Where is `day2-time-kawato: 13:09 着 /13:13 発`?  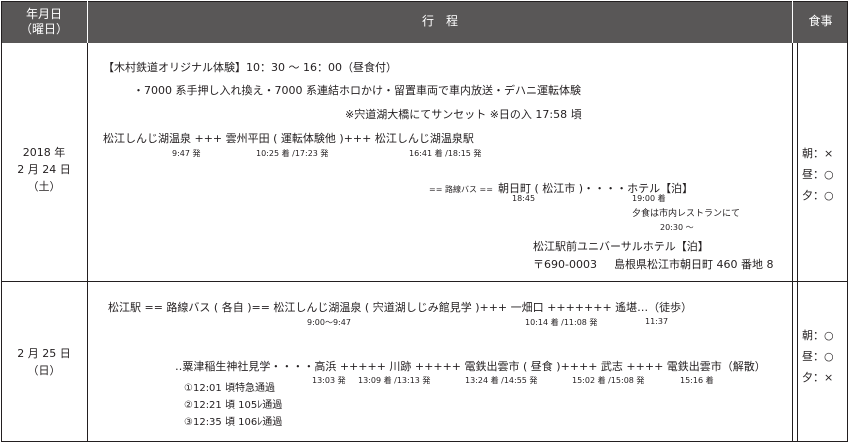 day2-time-kawato: 13:09 着 /13:13 発 is located at coordinates (394, 380).